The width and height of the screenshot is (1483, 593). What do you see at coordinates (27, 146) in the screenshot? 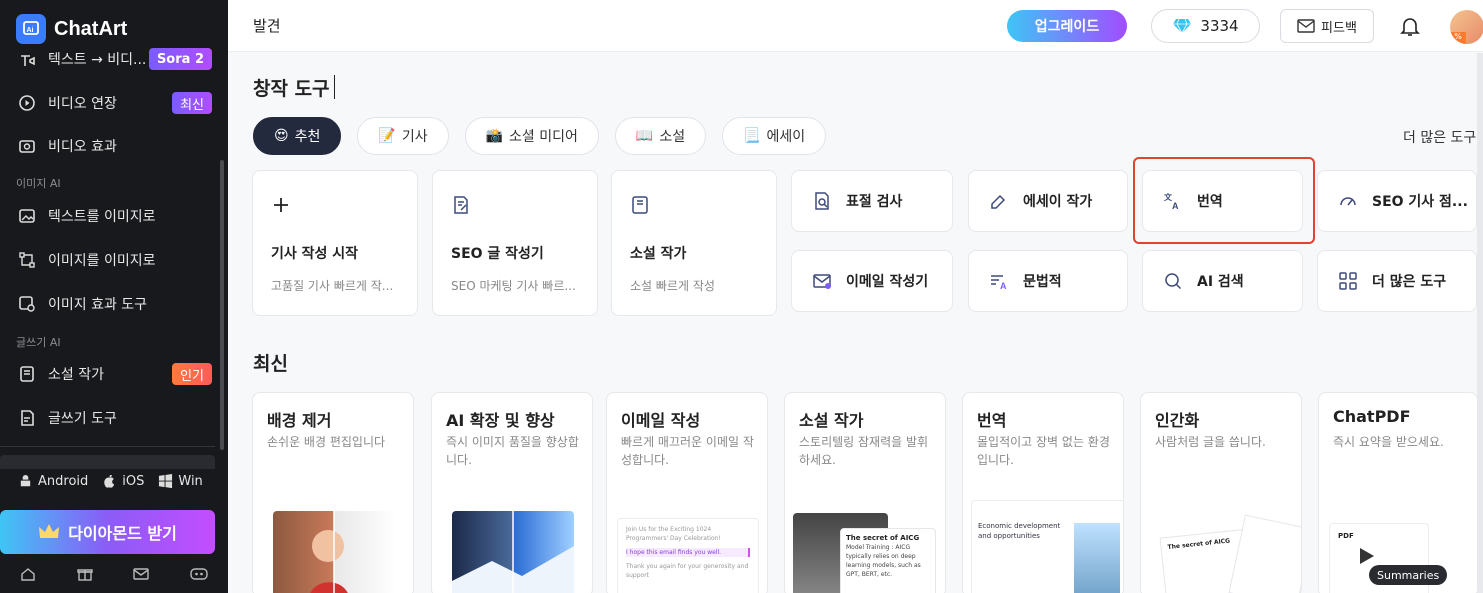
I see `video-effect-icon` at bounding box center [27, 146].